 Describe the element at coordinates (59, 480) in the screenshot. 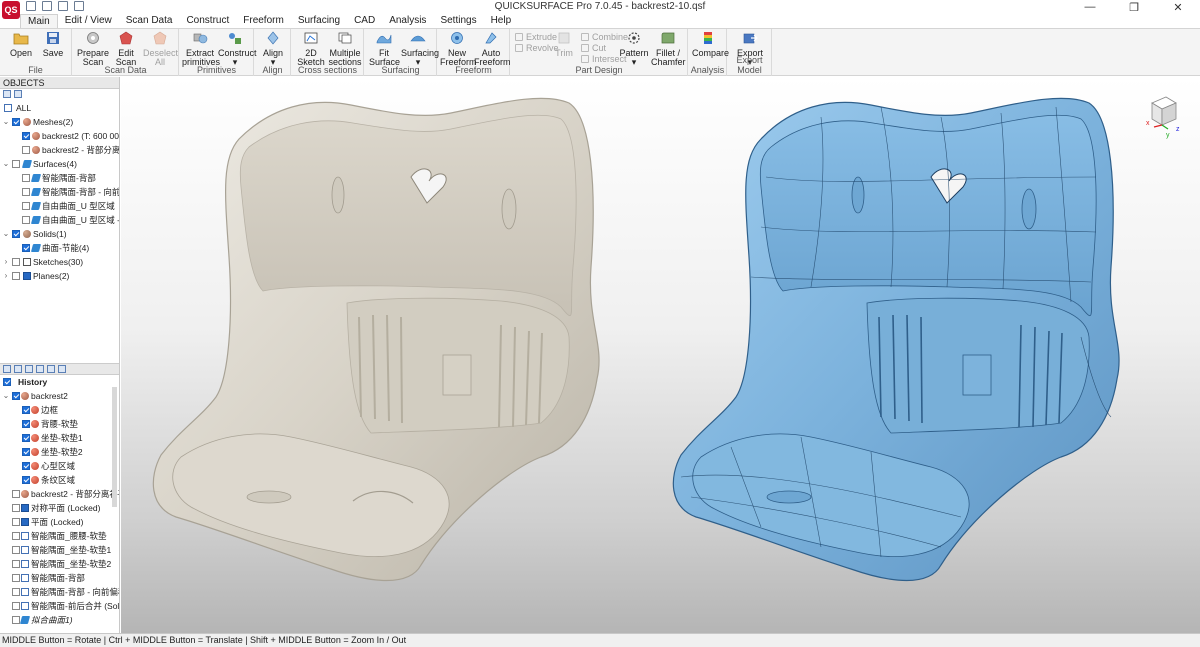

I see `history-item: 条纹区域` at that location.